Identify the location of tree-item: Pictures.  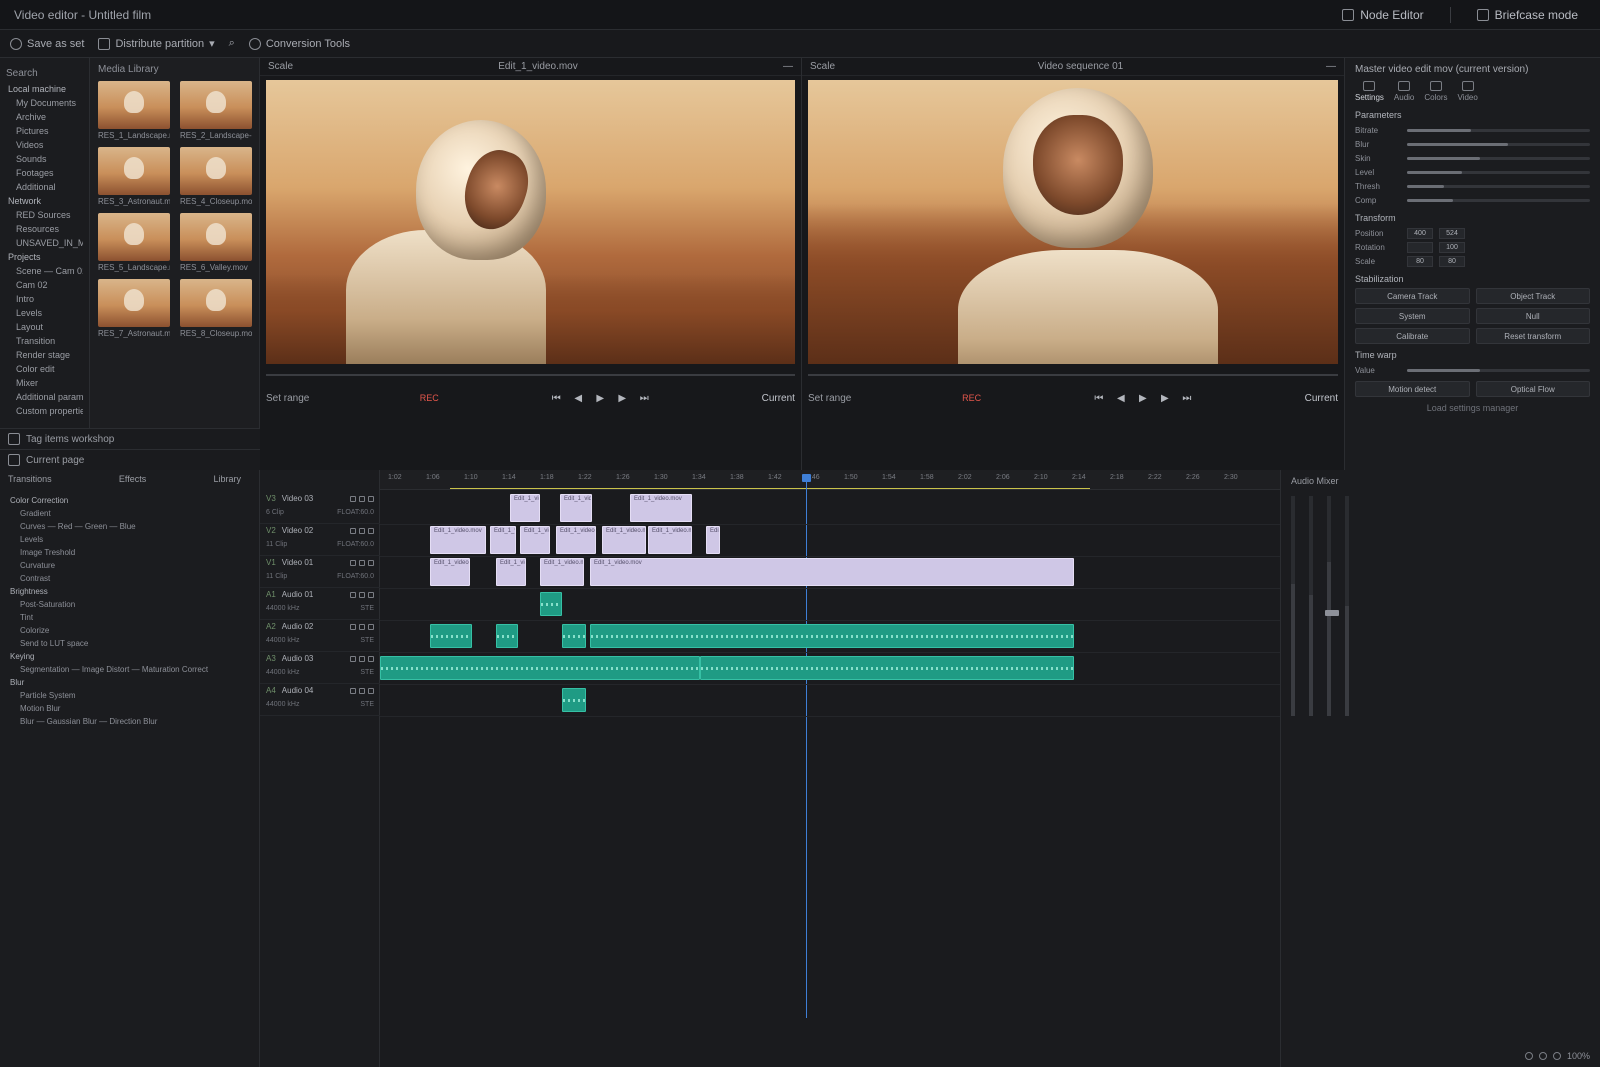
(44, 131).